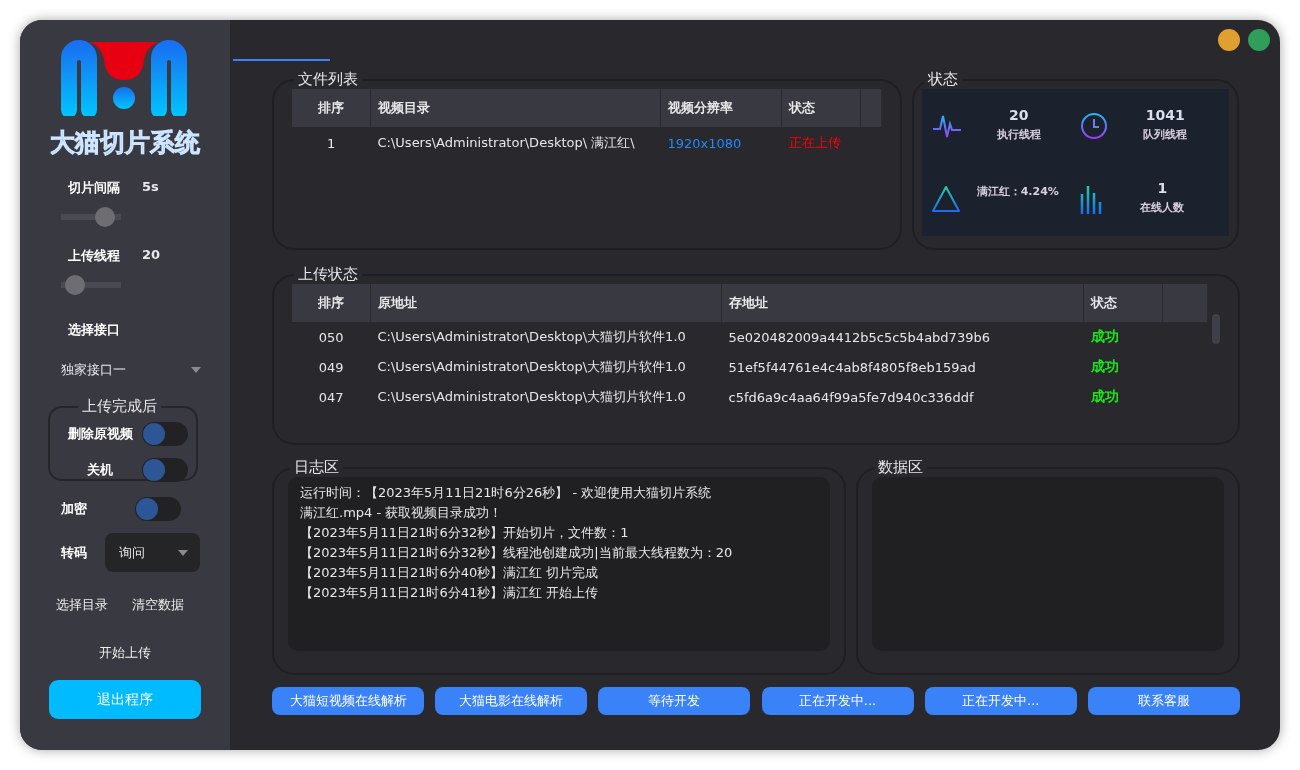 Image resolution: width=1300 pixels, height=770 pixels. I want to click on stat-label: 满江红：4.24%, so click(1017, 192).